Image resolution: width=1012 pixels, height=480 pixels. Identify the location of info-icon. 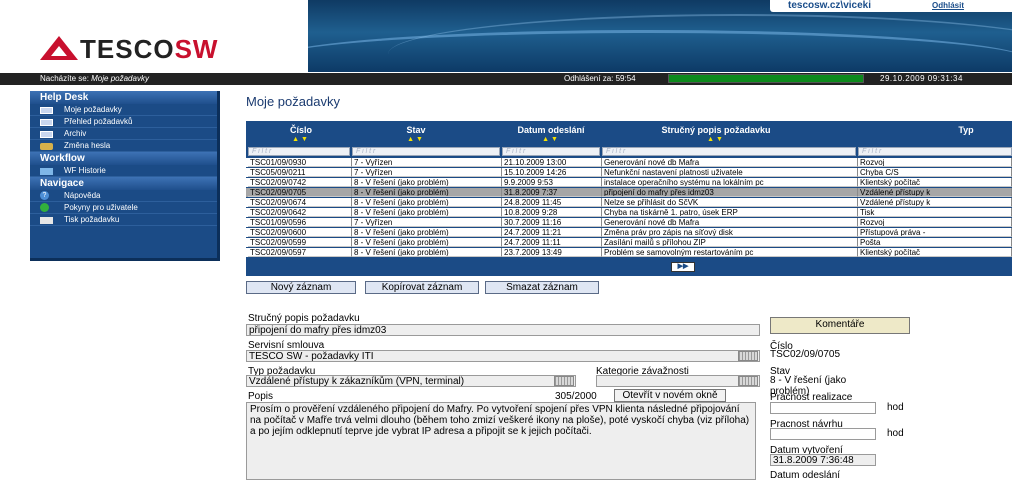
(44, 207).